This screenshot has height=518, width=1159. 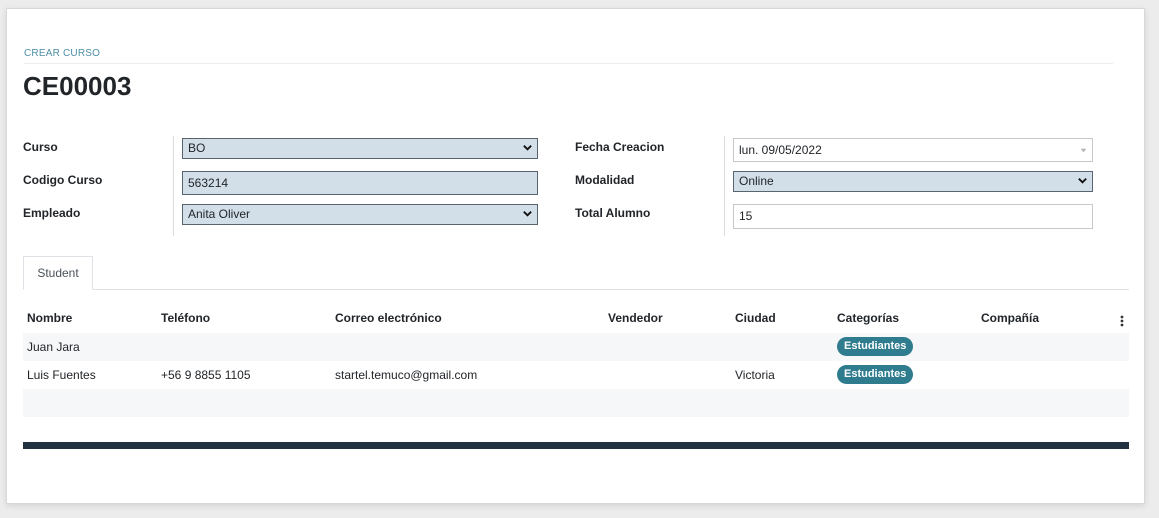 I want to click on caret-down-icon, so click(x=1083, y=150).